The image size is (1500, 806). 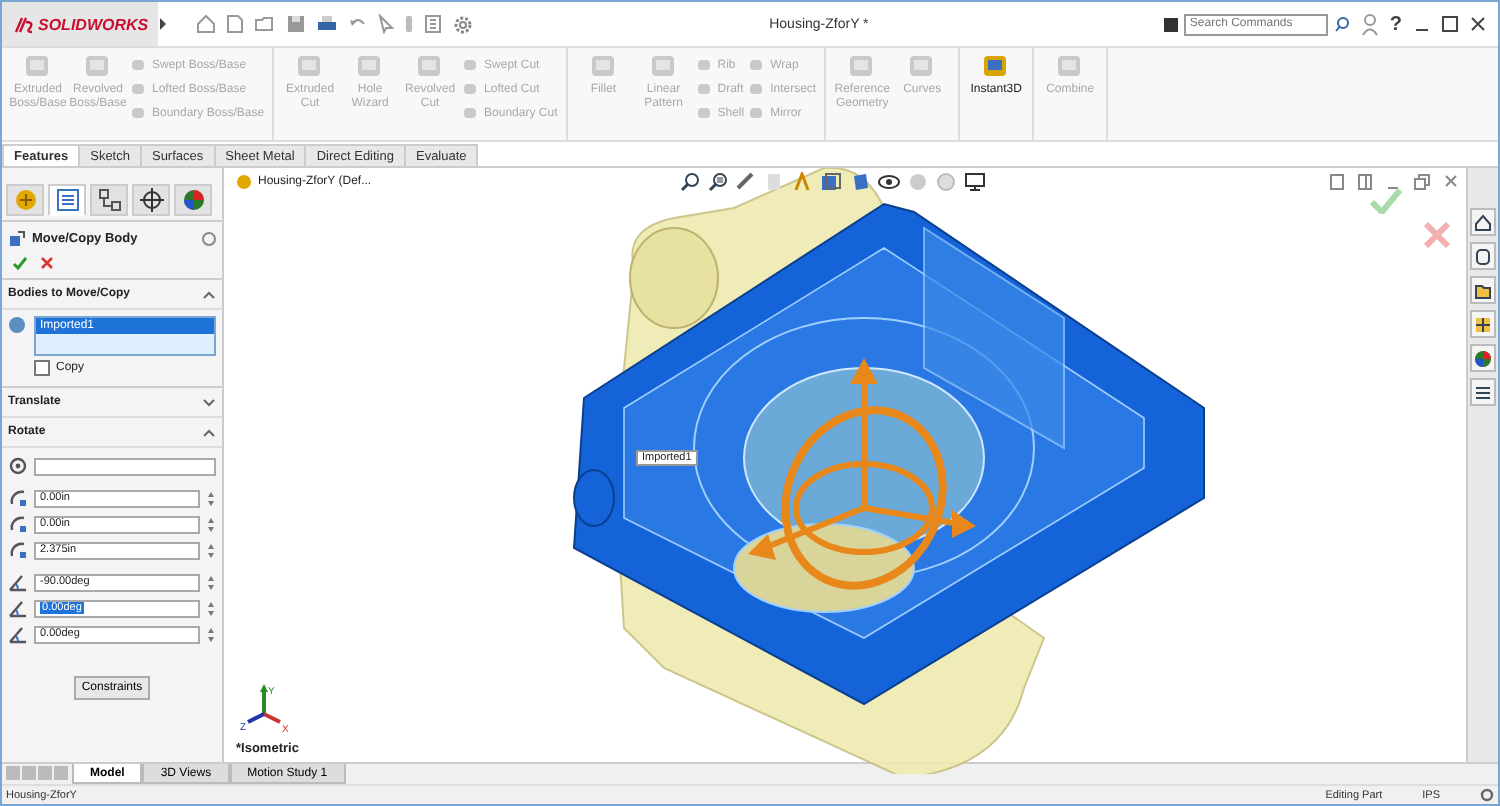 I want to click on zoom-area-icon, so click(x=718, y=182).